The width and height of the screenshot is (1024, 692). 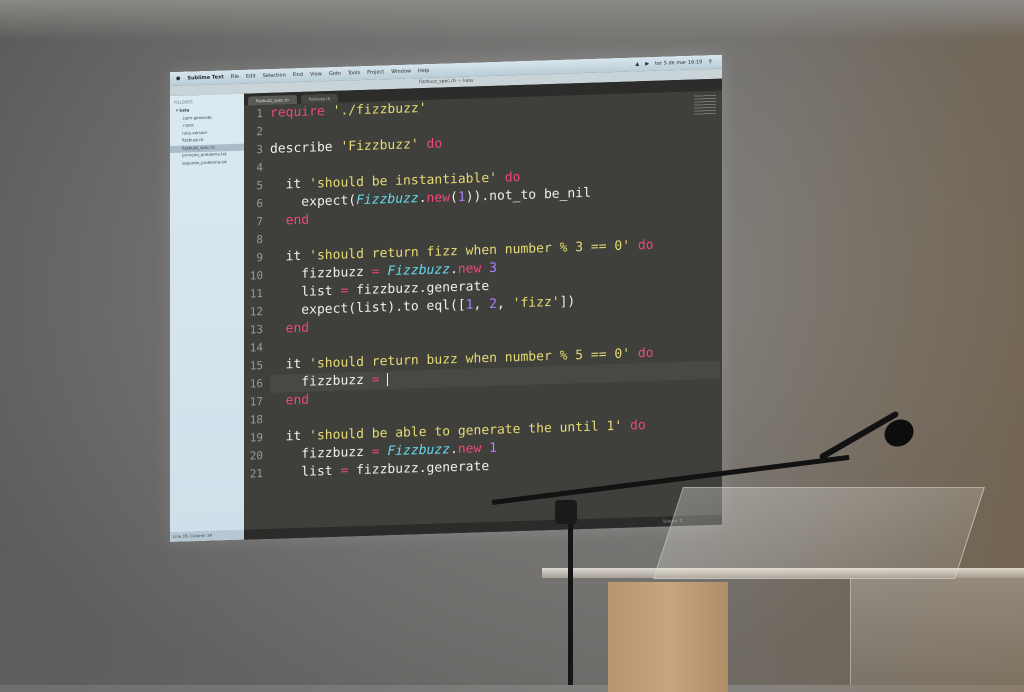 I want to click on code-token: ]), so click(x=567, y=302).